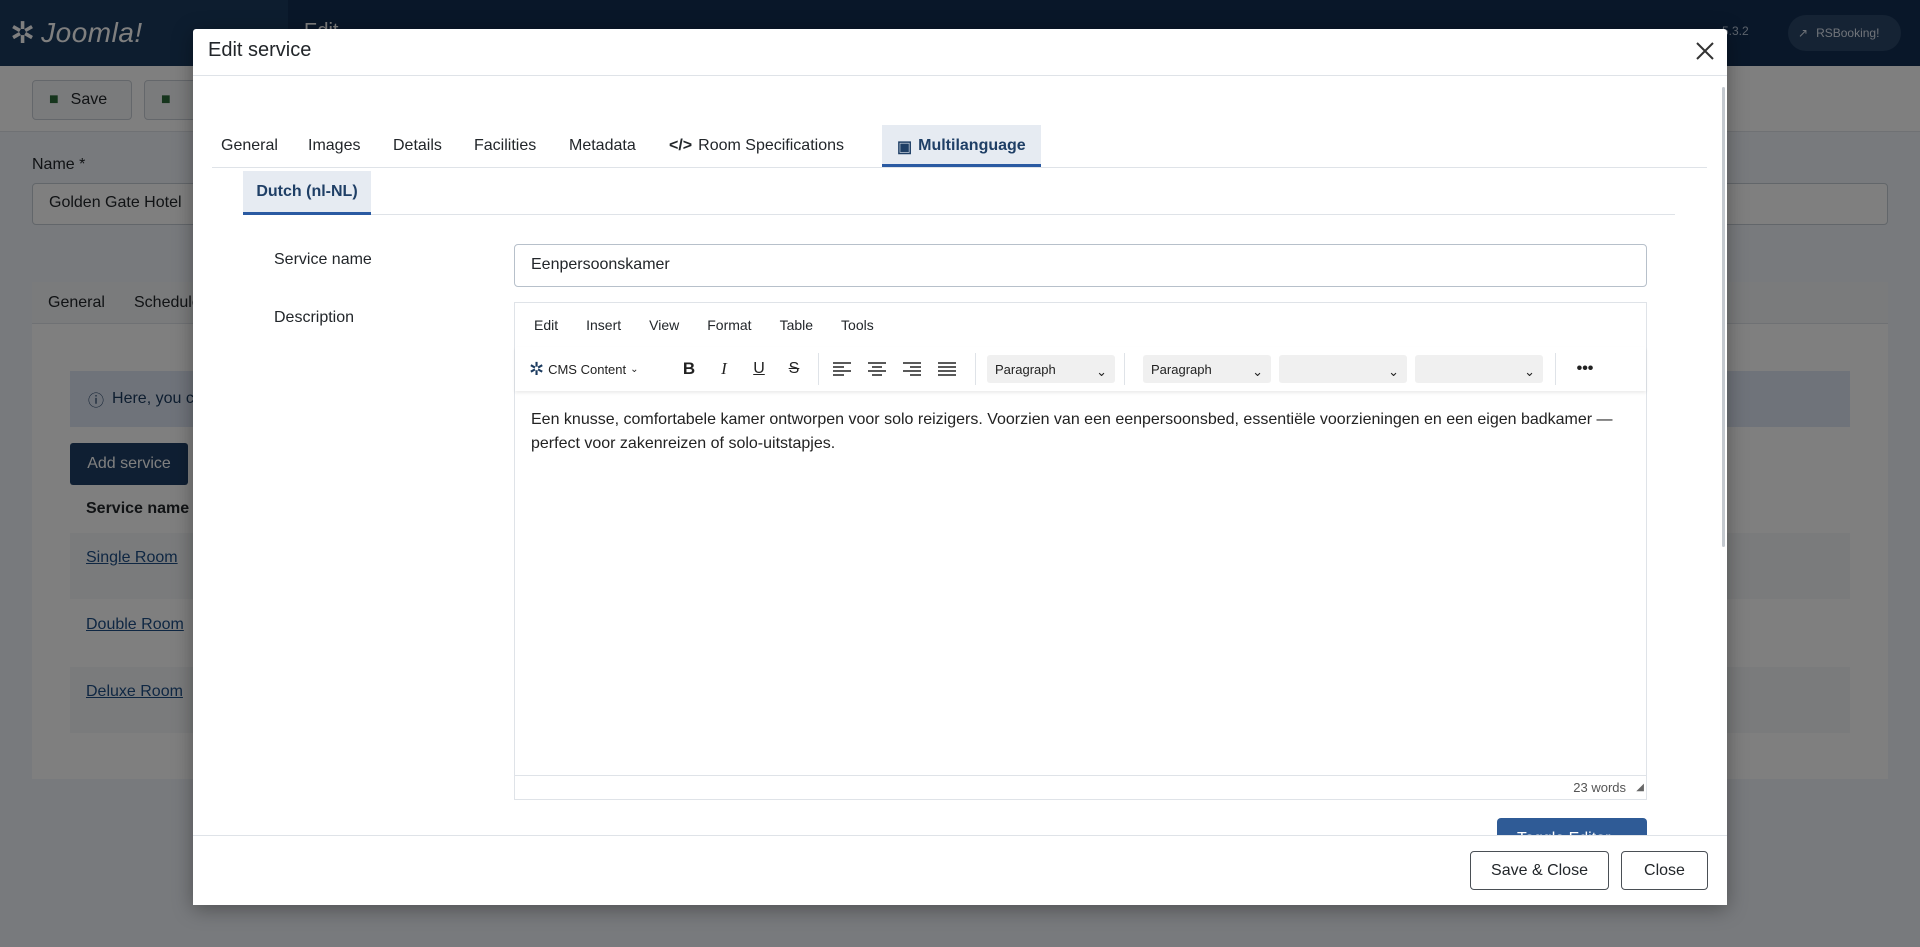 This screenshot has height=947, width=1920. What do you see at coordinates (959, 193) in the screenshot?
I see `language-tabs: Dutch (nl-NL)` at bounding box center [959, 193].